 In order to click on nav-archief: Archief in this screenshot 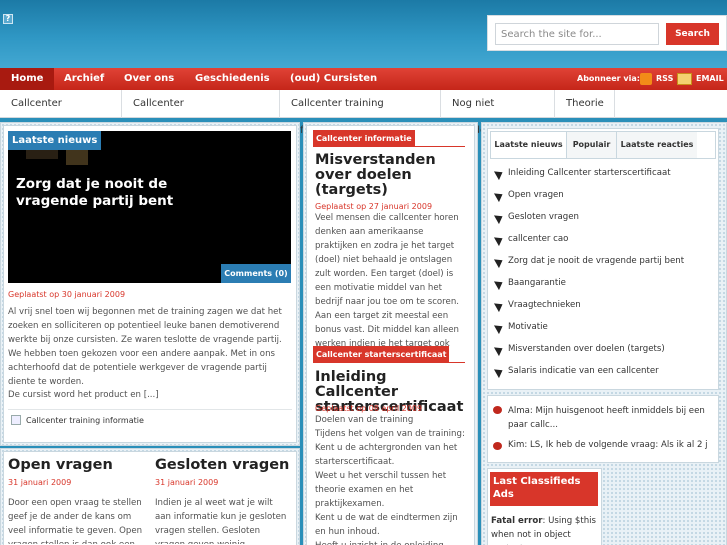, I will do `click(84, 79)`.